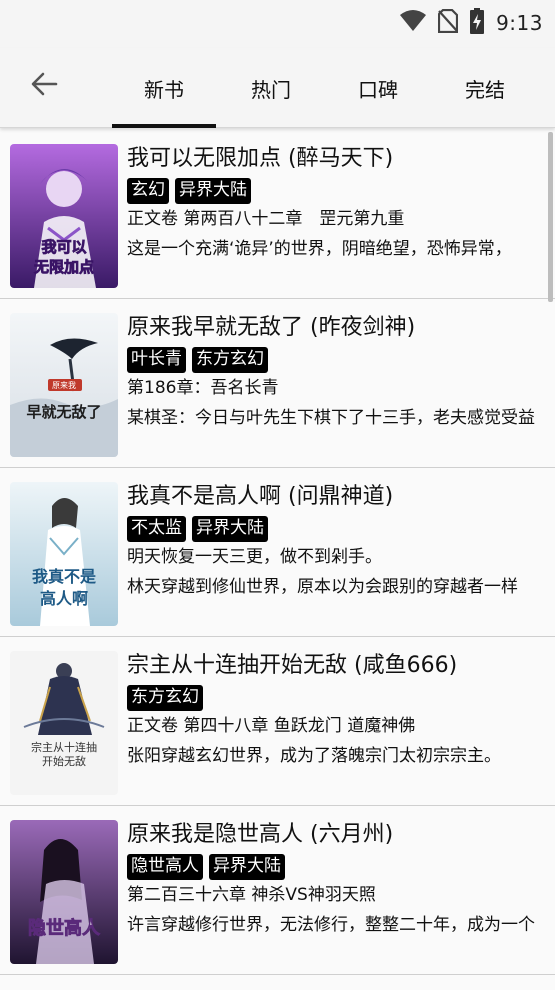  Describe the element at coordinates (156, 529) in the screenshot. I see `book-tag: 不太监` at that location.